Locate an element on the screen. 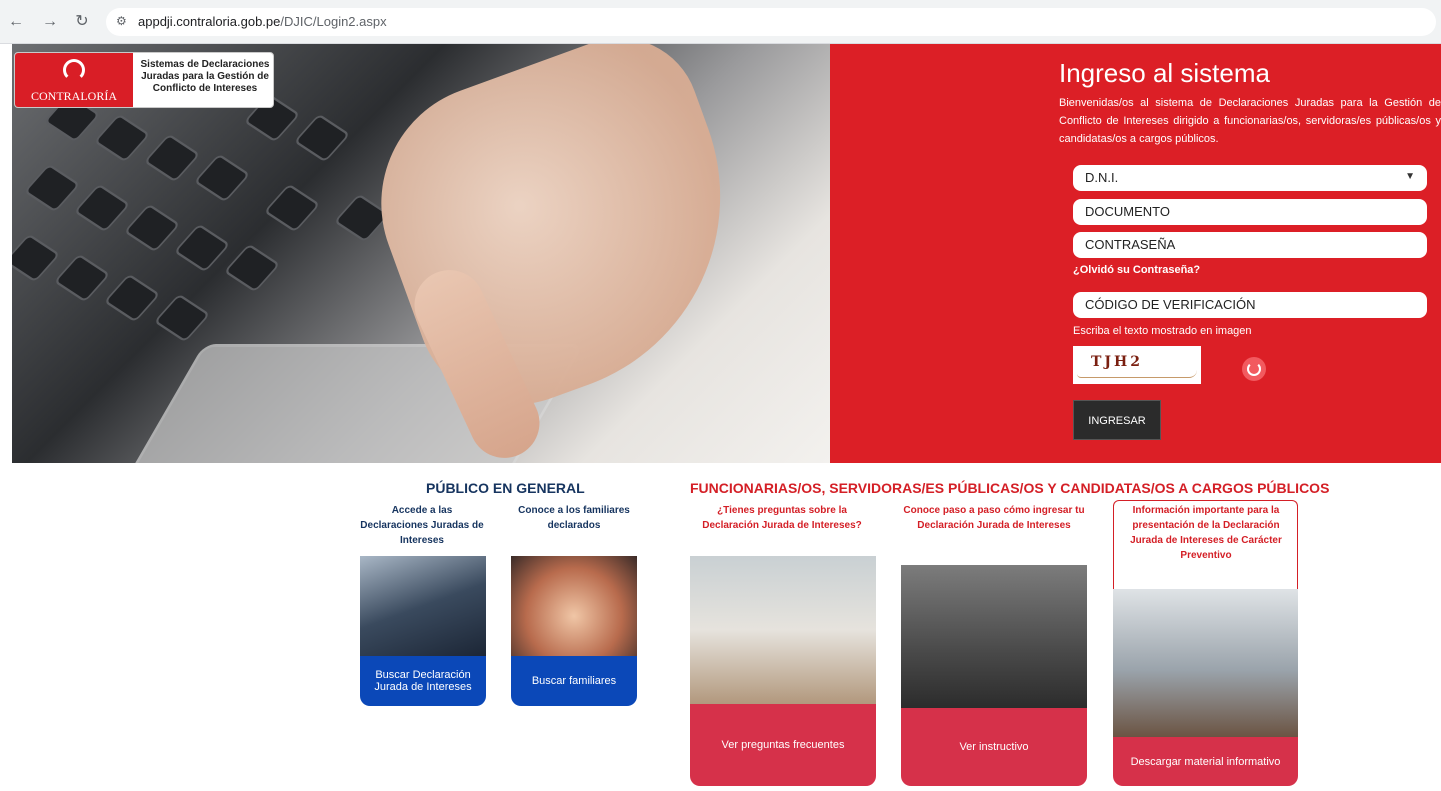  instructivo-card: Ver instructivo is located at coordinates (994, 675).